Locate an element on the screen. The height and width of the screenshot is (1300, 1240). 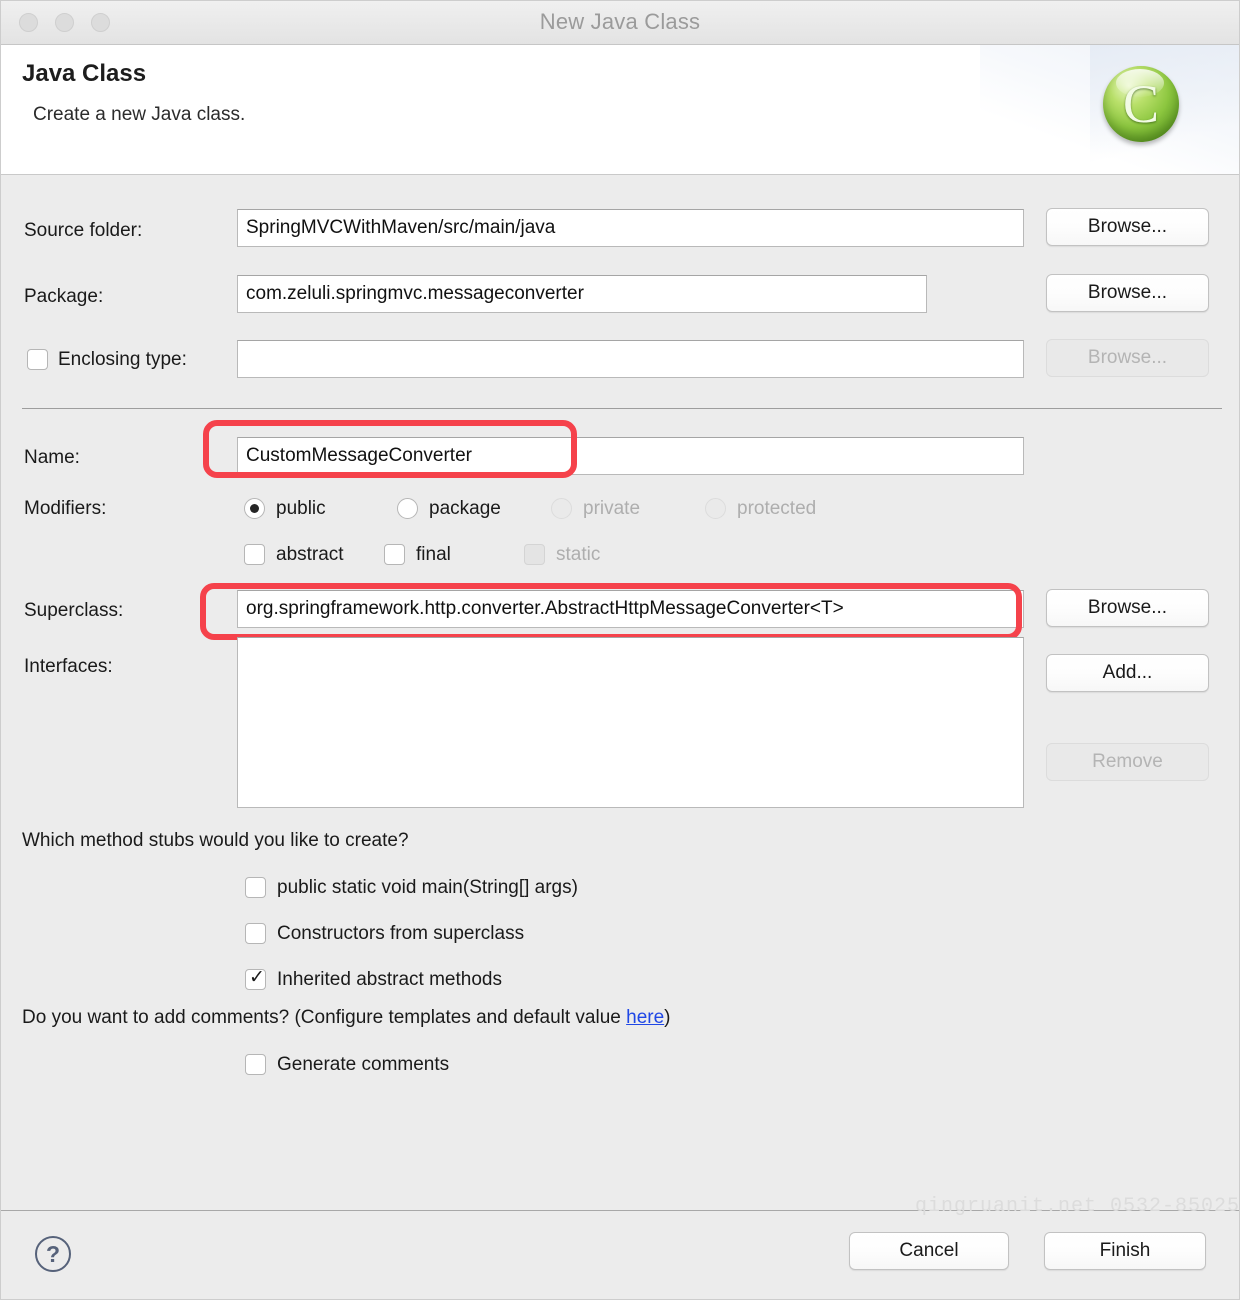
modifier-label-static: static is located at coordinates (578, 554).